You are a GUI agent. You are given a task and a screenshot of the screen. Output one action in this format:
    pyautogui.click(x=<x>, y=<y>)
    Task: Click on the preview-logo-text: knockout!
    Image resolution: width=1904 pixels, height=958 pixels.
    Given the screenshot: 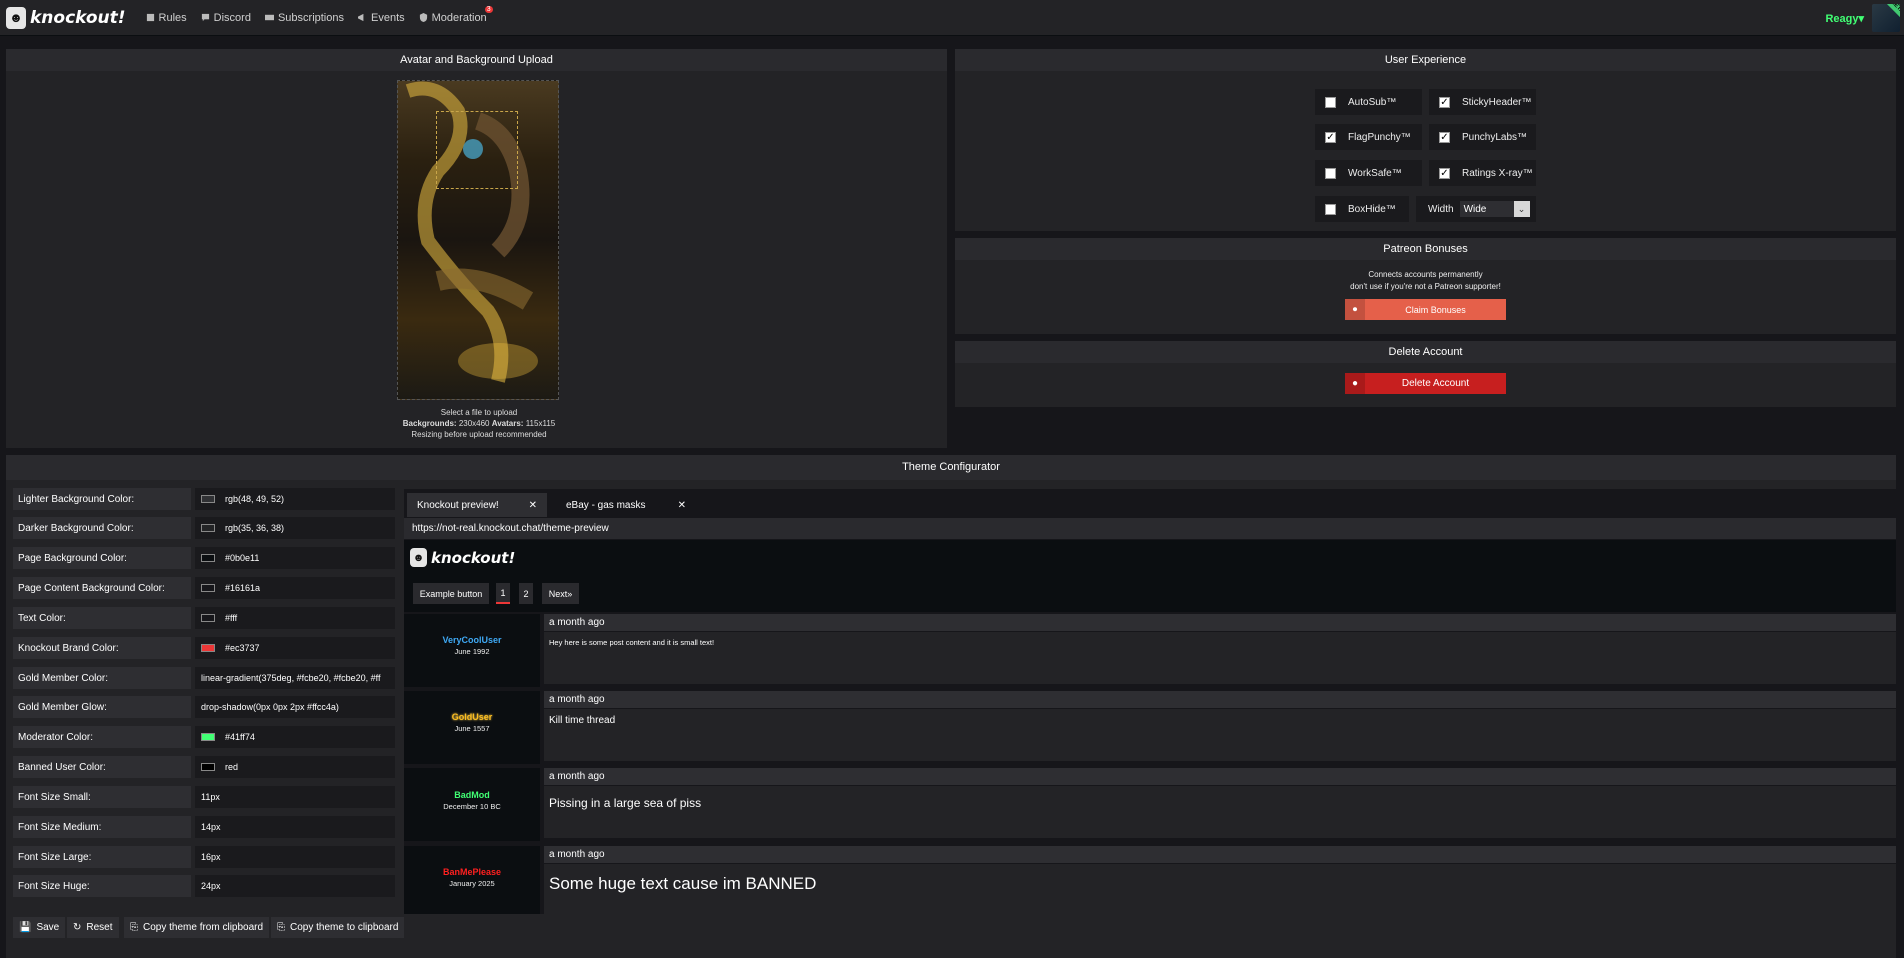 What is the action you would take?
    pyautogui.click(x=473, y=557)
    